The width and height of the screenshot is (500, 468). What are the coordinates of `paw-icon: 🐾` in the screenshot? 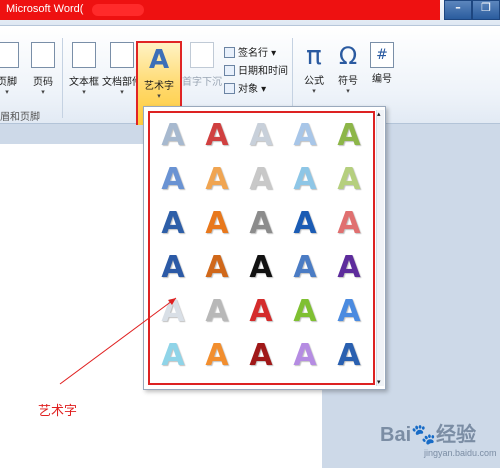 It's located at (424, 435).